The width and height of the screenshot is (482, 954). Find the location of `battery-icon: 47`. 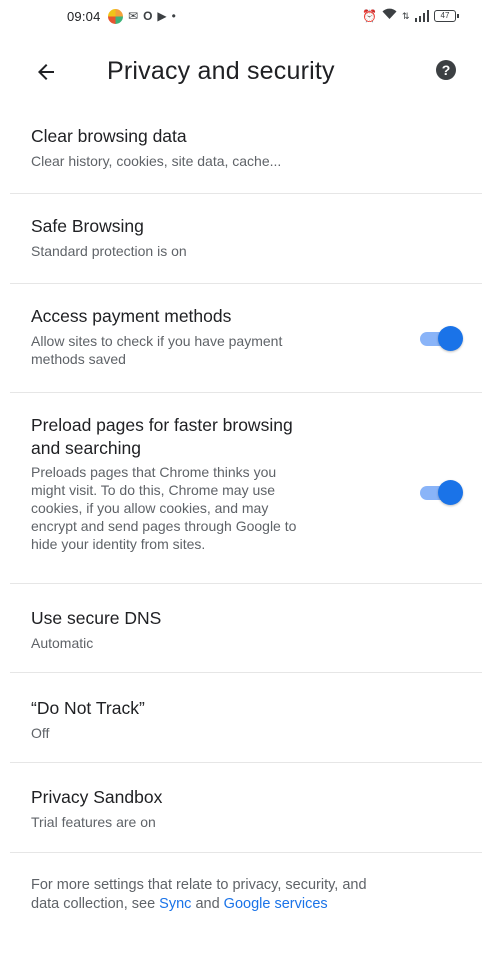

battery-icon: 47 is located at coordinates (446, 16).